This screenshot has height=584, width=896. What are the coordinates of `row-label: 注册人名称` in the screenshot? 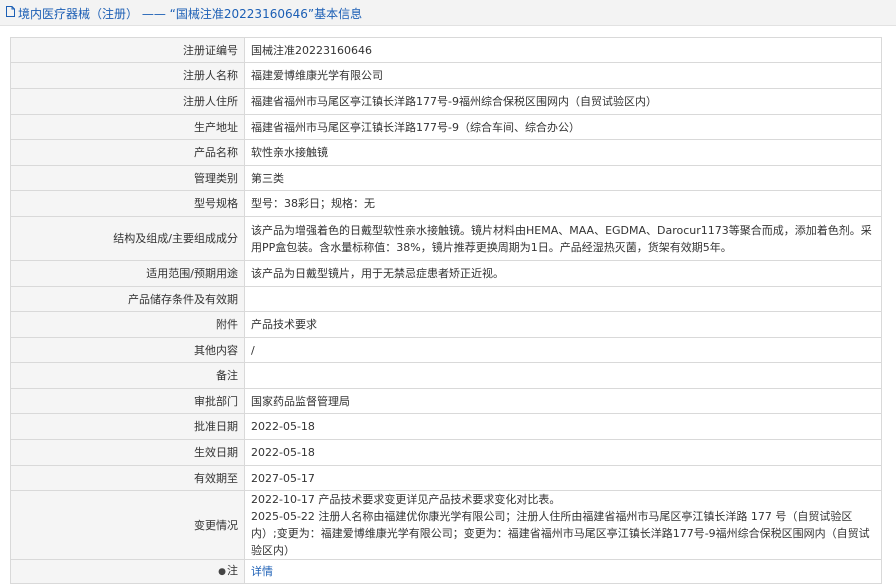 It's located at (127, 75).